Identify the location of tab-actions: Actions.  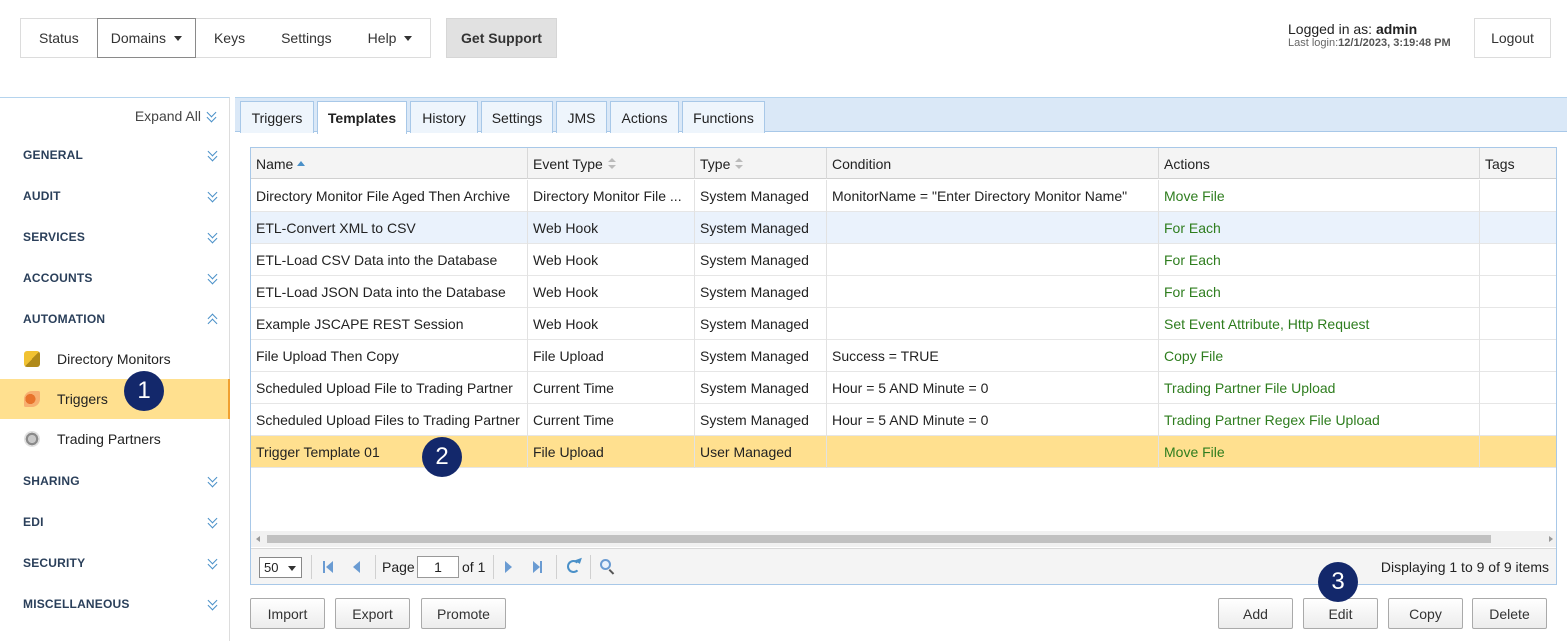
(644, 117).